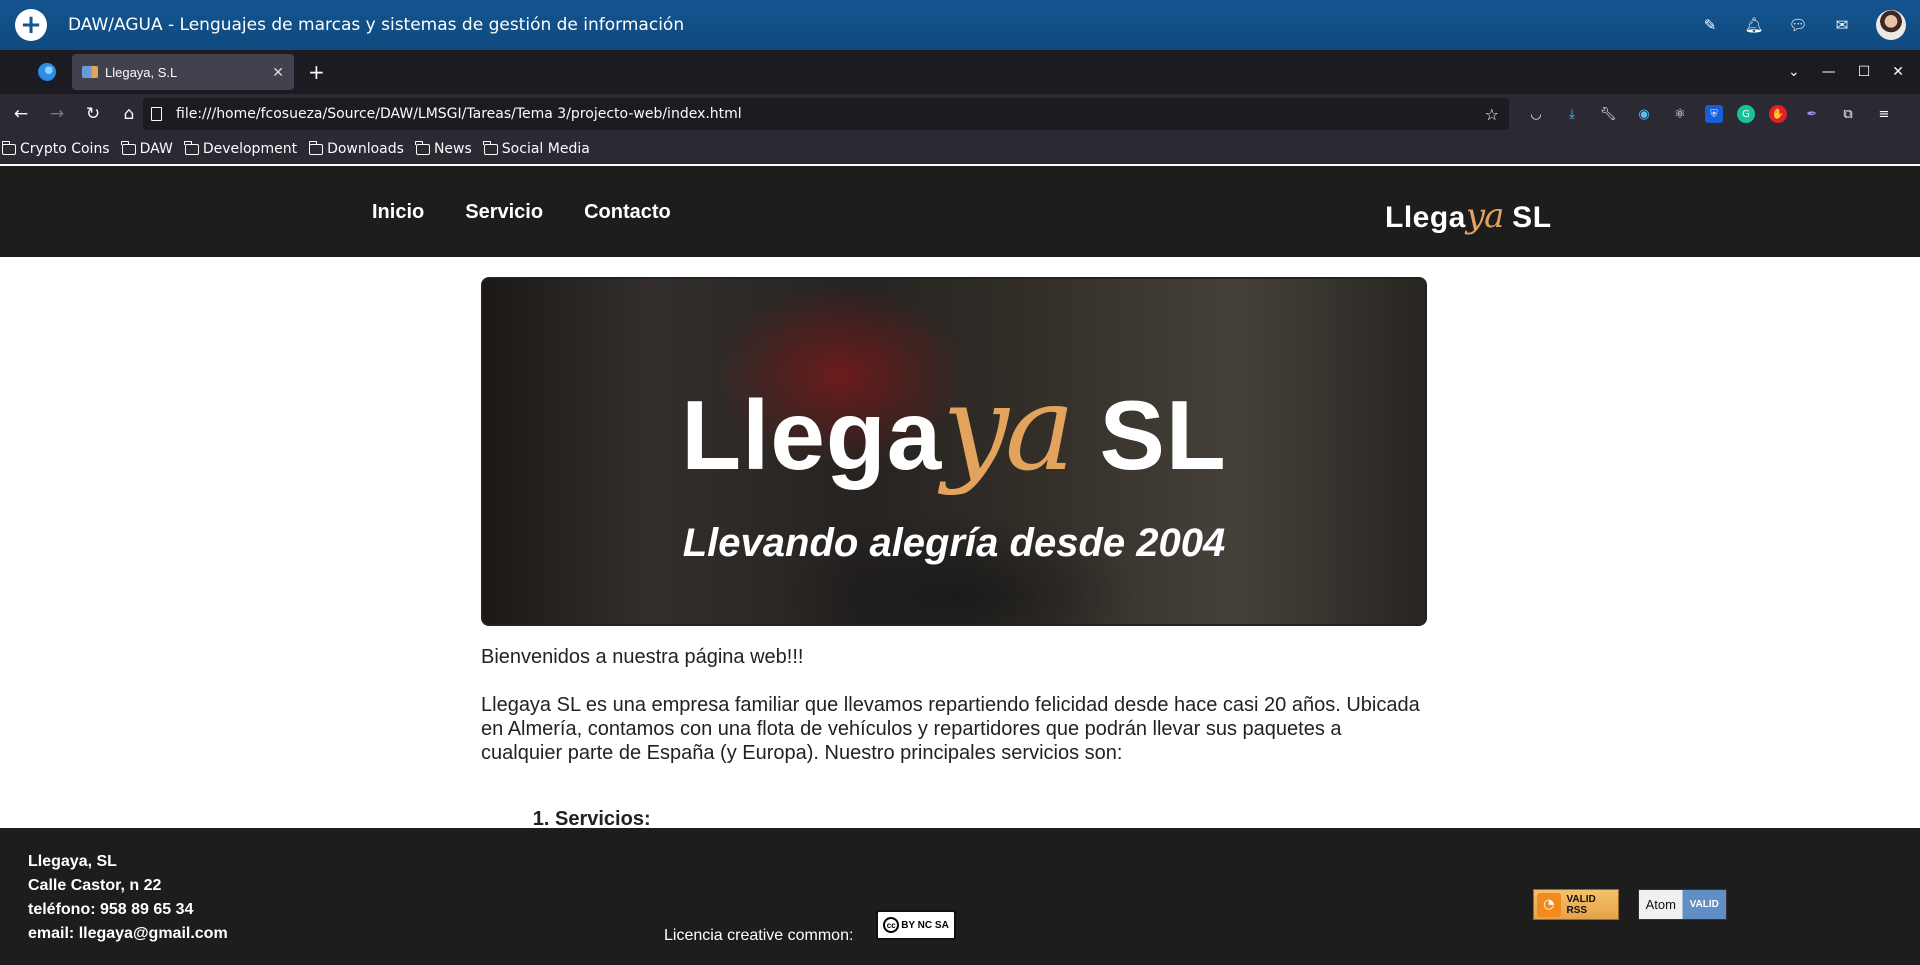 Image resolution: width=1920 pixels, height=965 pixels. I want to click on bookmark-folder-daw: DAW, so click(147, 148).